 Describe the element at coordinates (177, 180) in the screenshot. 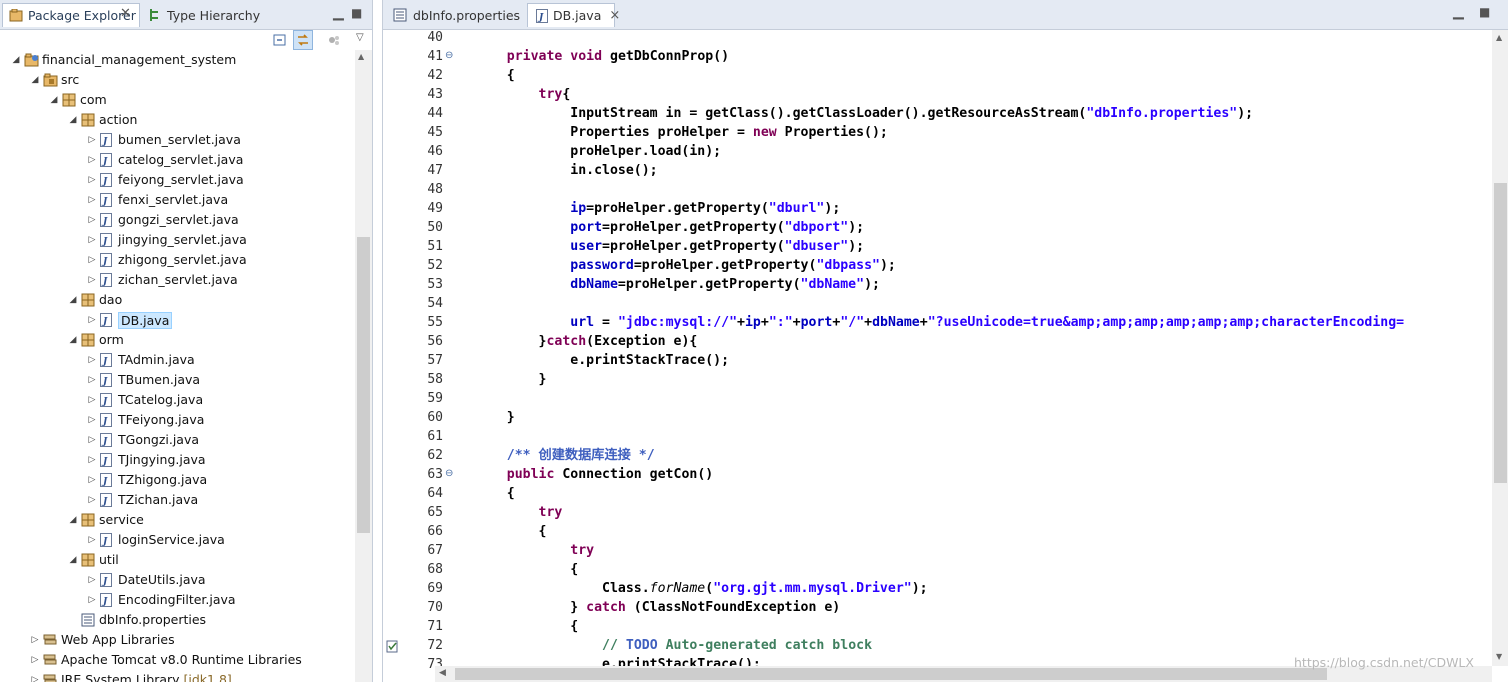

I see `tree-item: ▷ Jfeiyong_servlet.java` at that location.